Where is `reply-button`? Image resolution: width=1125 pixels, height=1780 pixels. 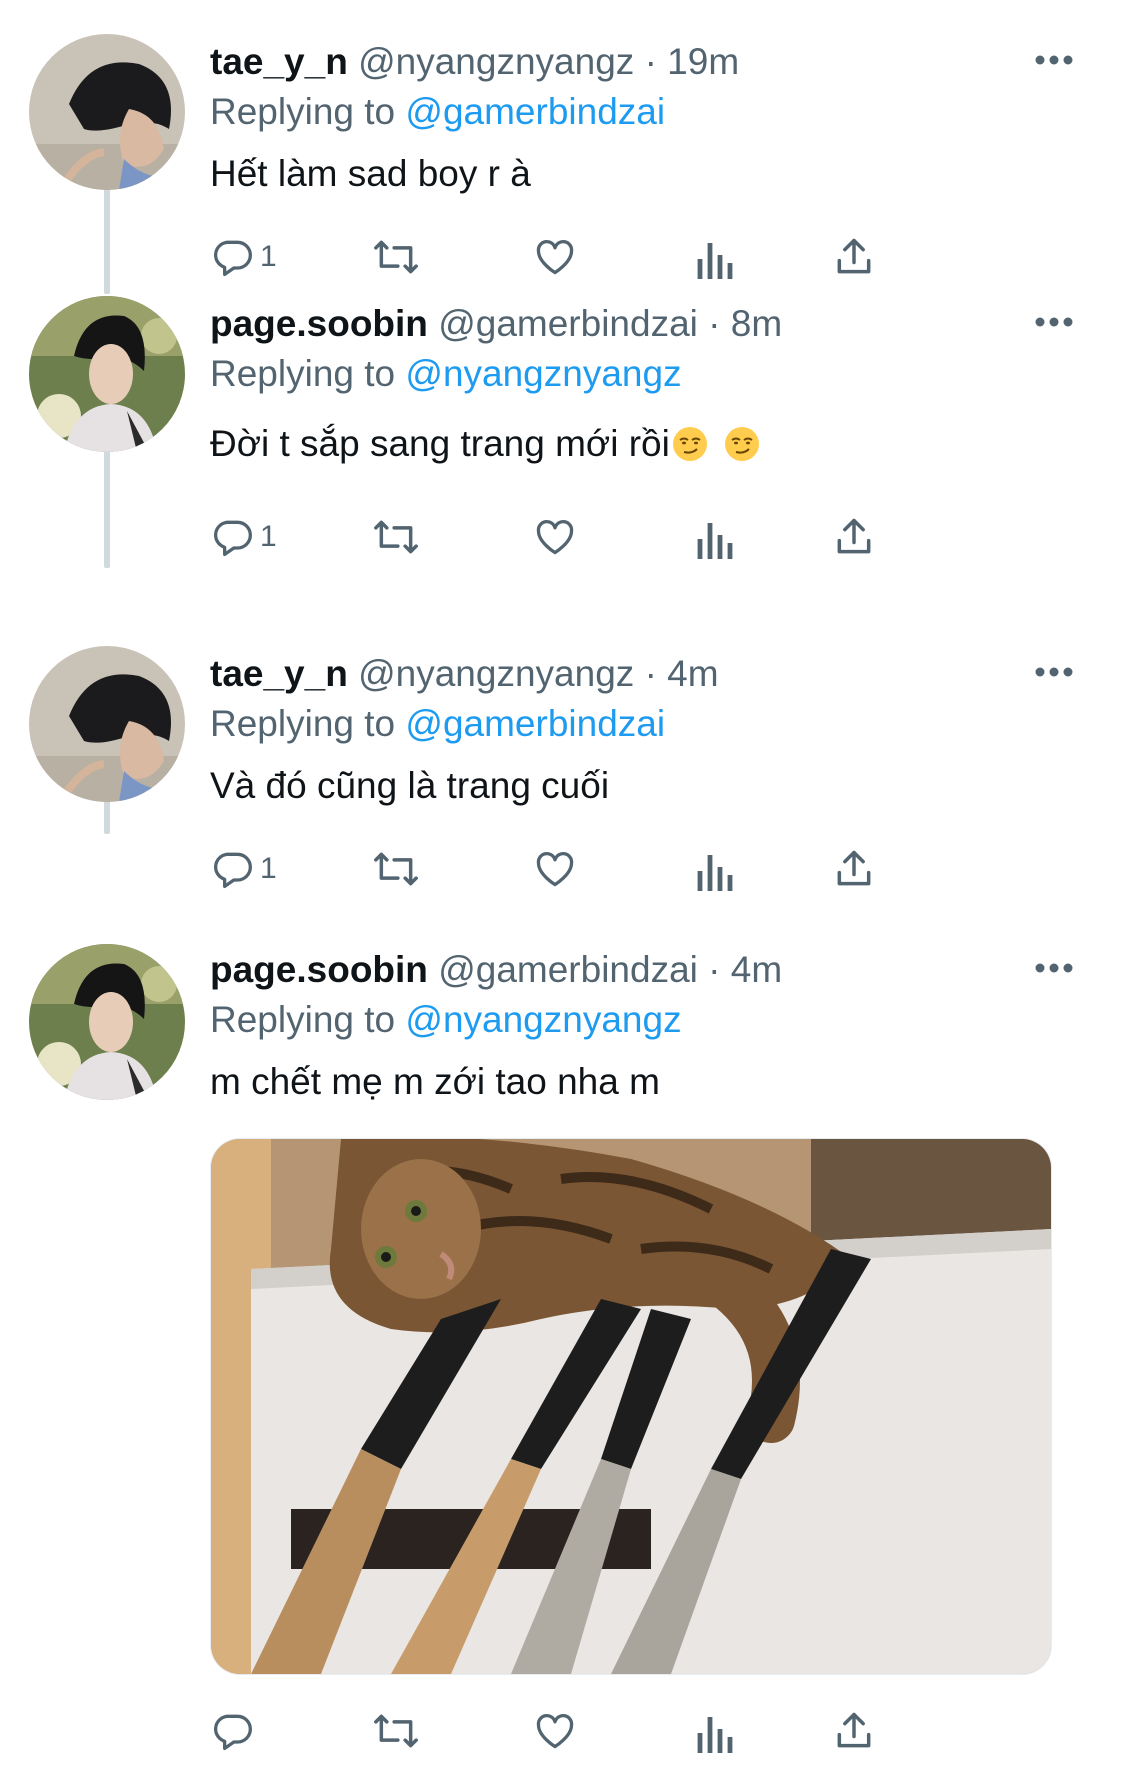 reply-button is located at coordinates (235, 1731).